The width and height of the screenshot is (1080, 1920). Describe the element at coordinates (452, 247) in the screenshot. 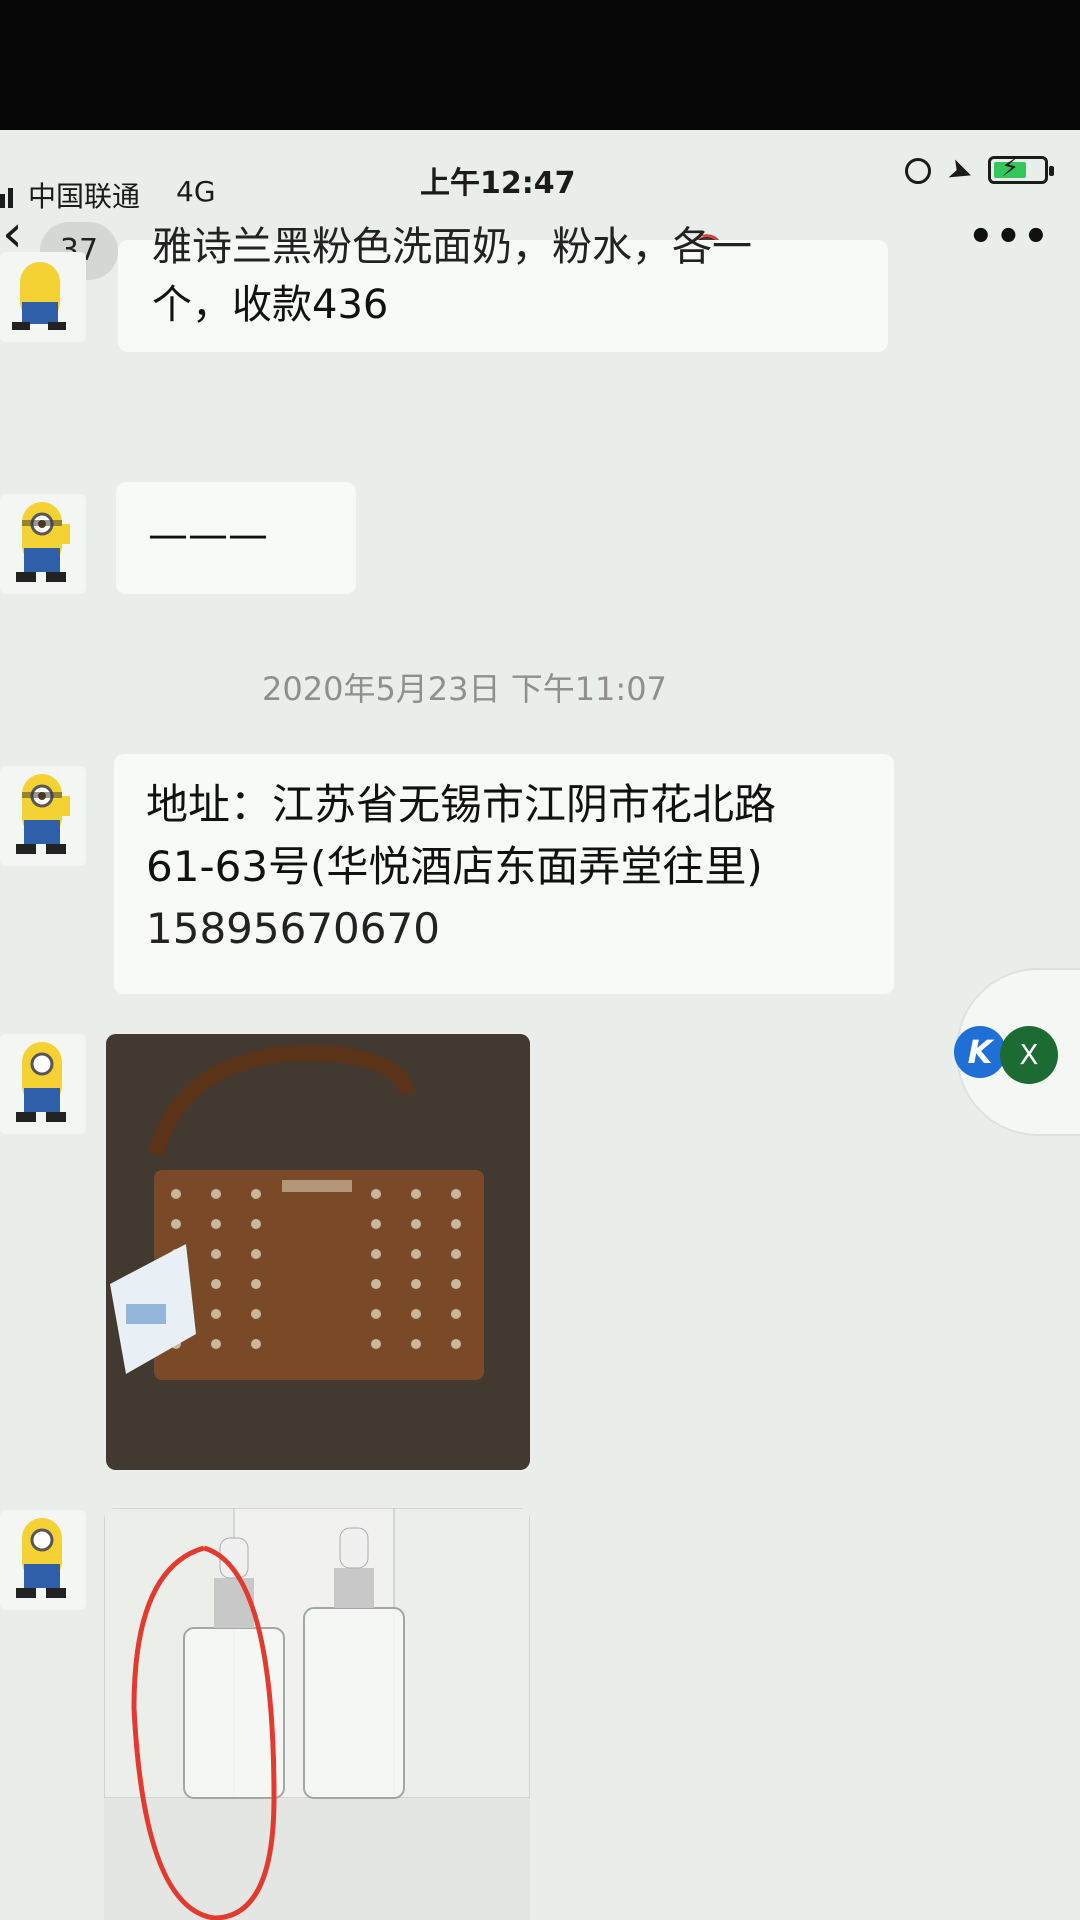

I see `message-text: 雅诗兰黑粉色洗面奶，粉水，各一` at that location.